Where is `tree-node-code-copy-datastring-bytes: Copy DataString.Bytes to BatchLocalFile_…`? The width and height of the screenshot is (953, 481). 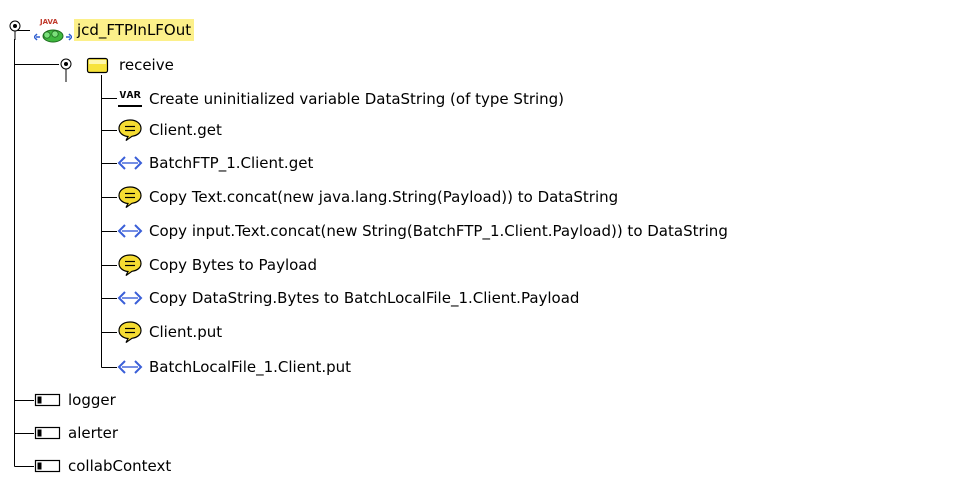 tree-node-code-copy-datastring-bytes: Copy DataString.Bytes to BatchLocalFile_… is located at coordinates (349, 298).